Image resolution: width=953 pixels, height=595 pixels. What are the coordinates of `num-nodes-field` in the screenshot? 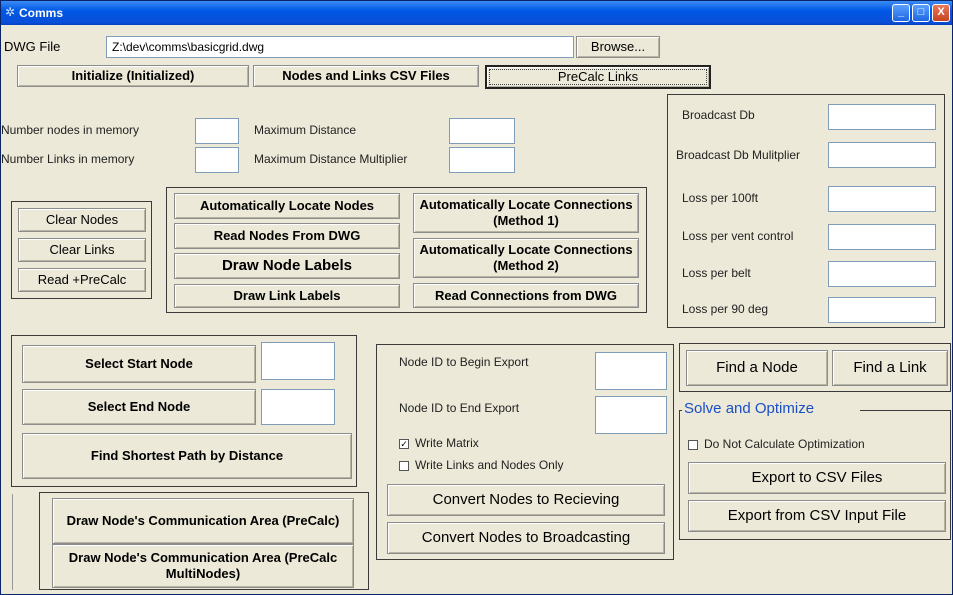 It's located at (217, 131).